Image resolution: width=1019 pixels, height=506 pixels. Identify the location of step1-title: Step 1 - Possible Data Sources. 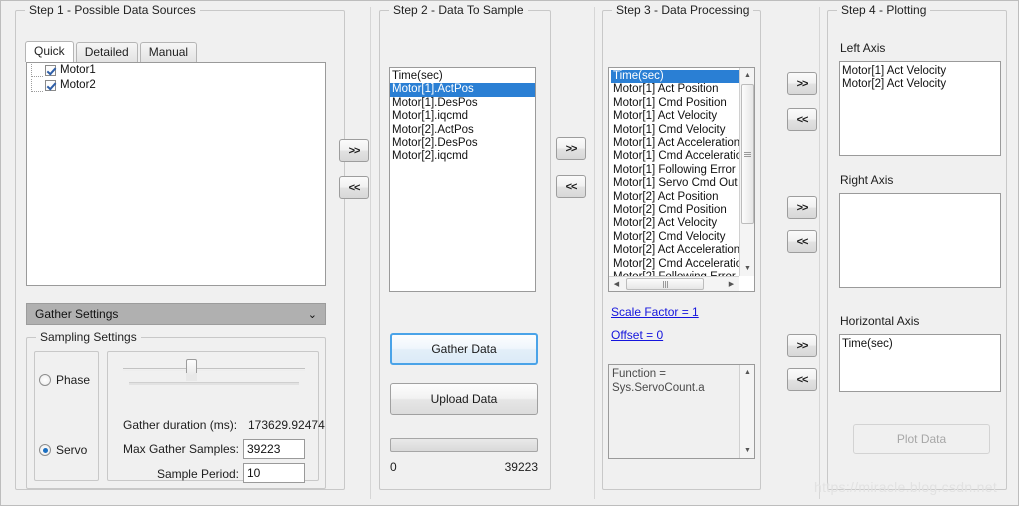
(112, 10).